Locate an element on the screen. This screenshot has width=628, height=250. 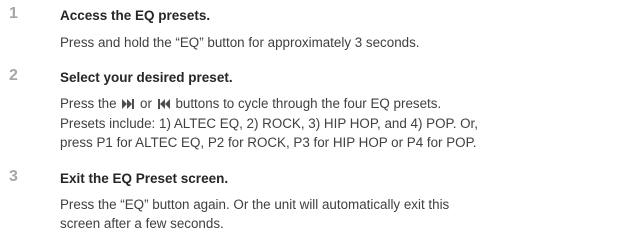
instruction-text: or is located at coordinates (146, 103).